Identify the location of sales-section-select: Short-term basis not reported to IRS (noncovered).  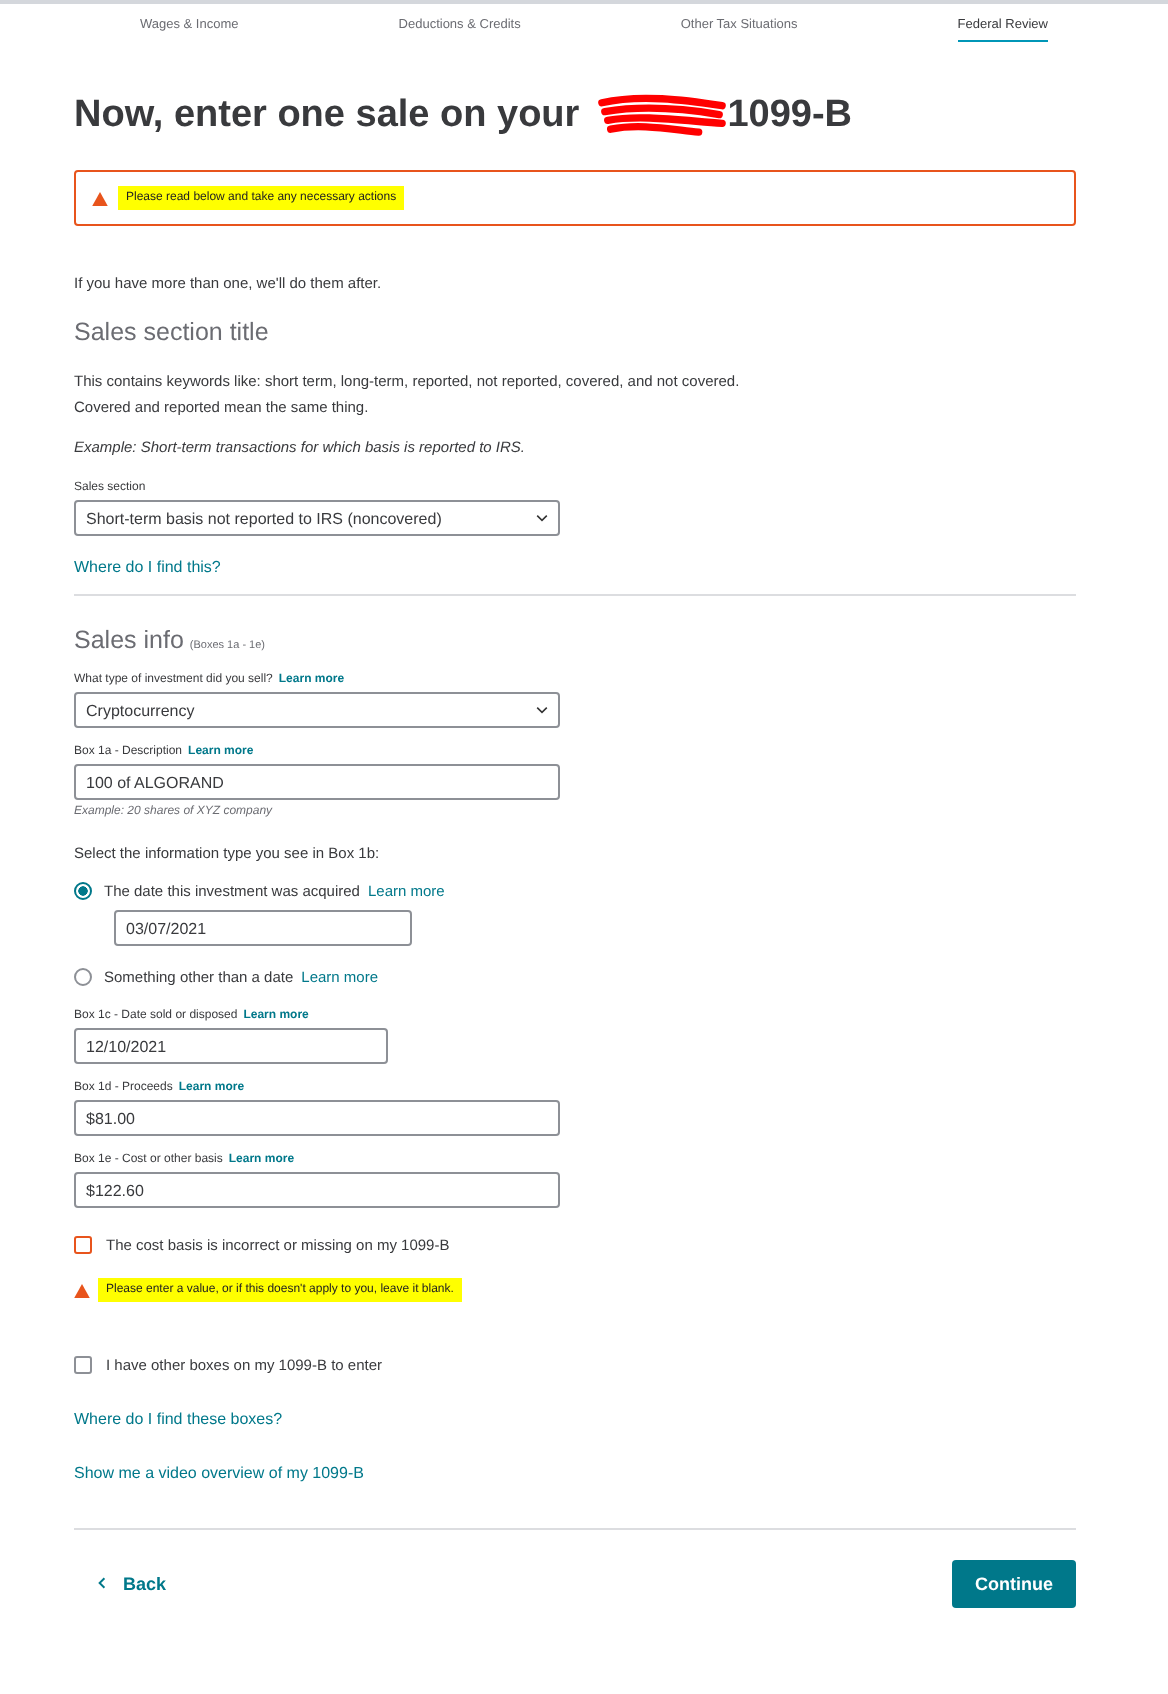
(317, 518).